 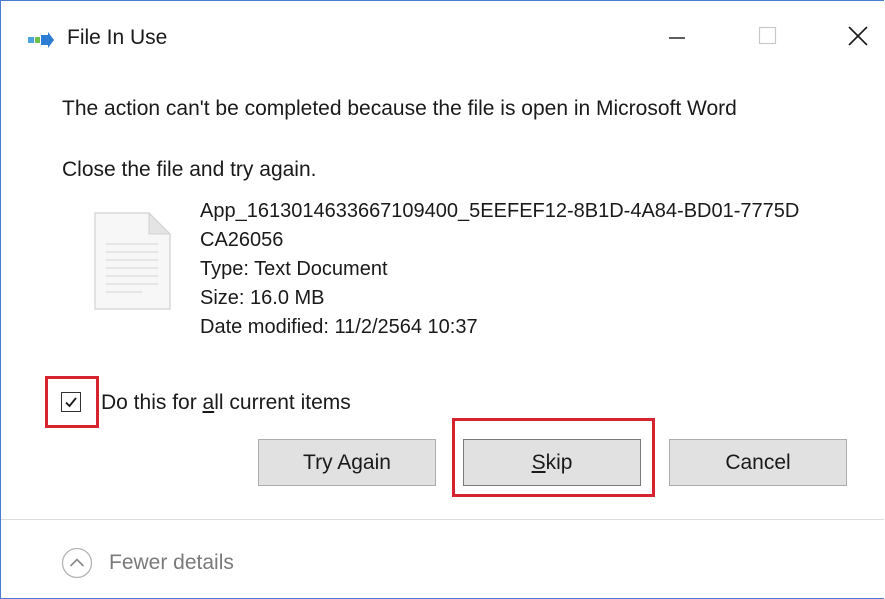 I want to click on chevron-up-circle-icon, so click(x=77, y=563).